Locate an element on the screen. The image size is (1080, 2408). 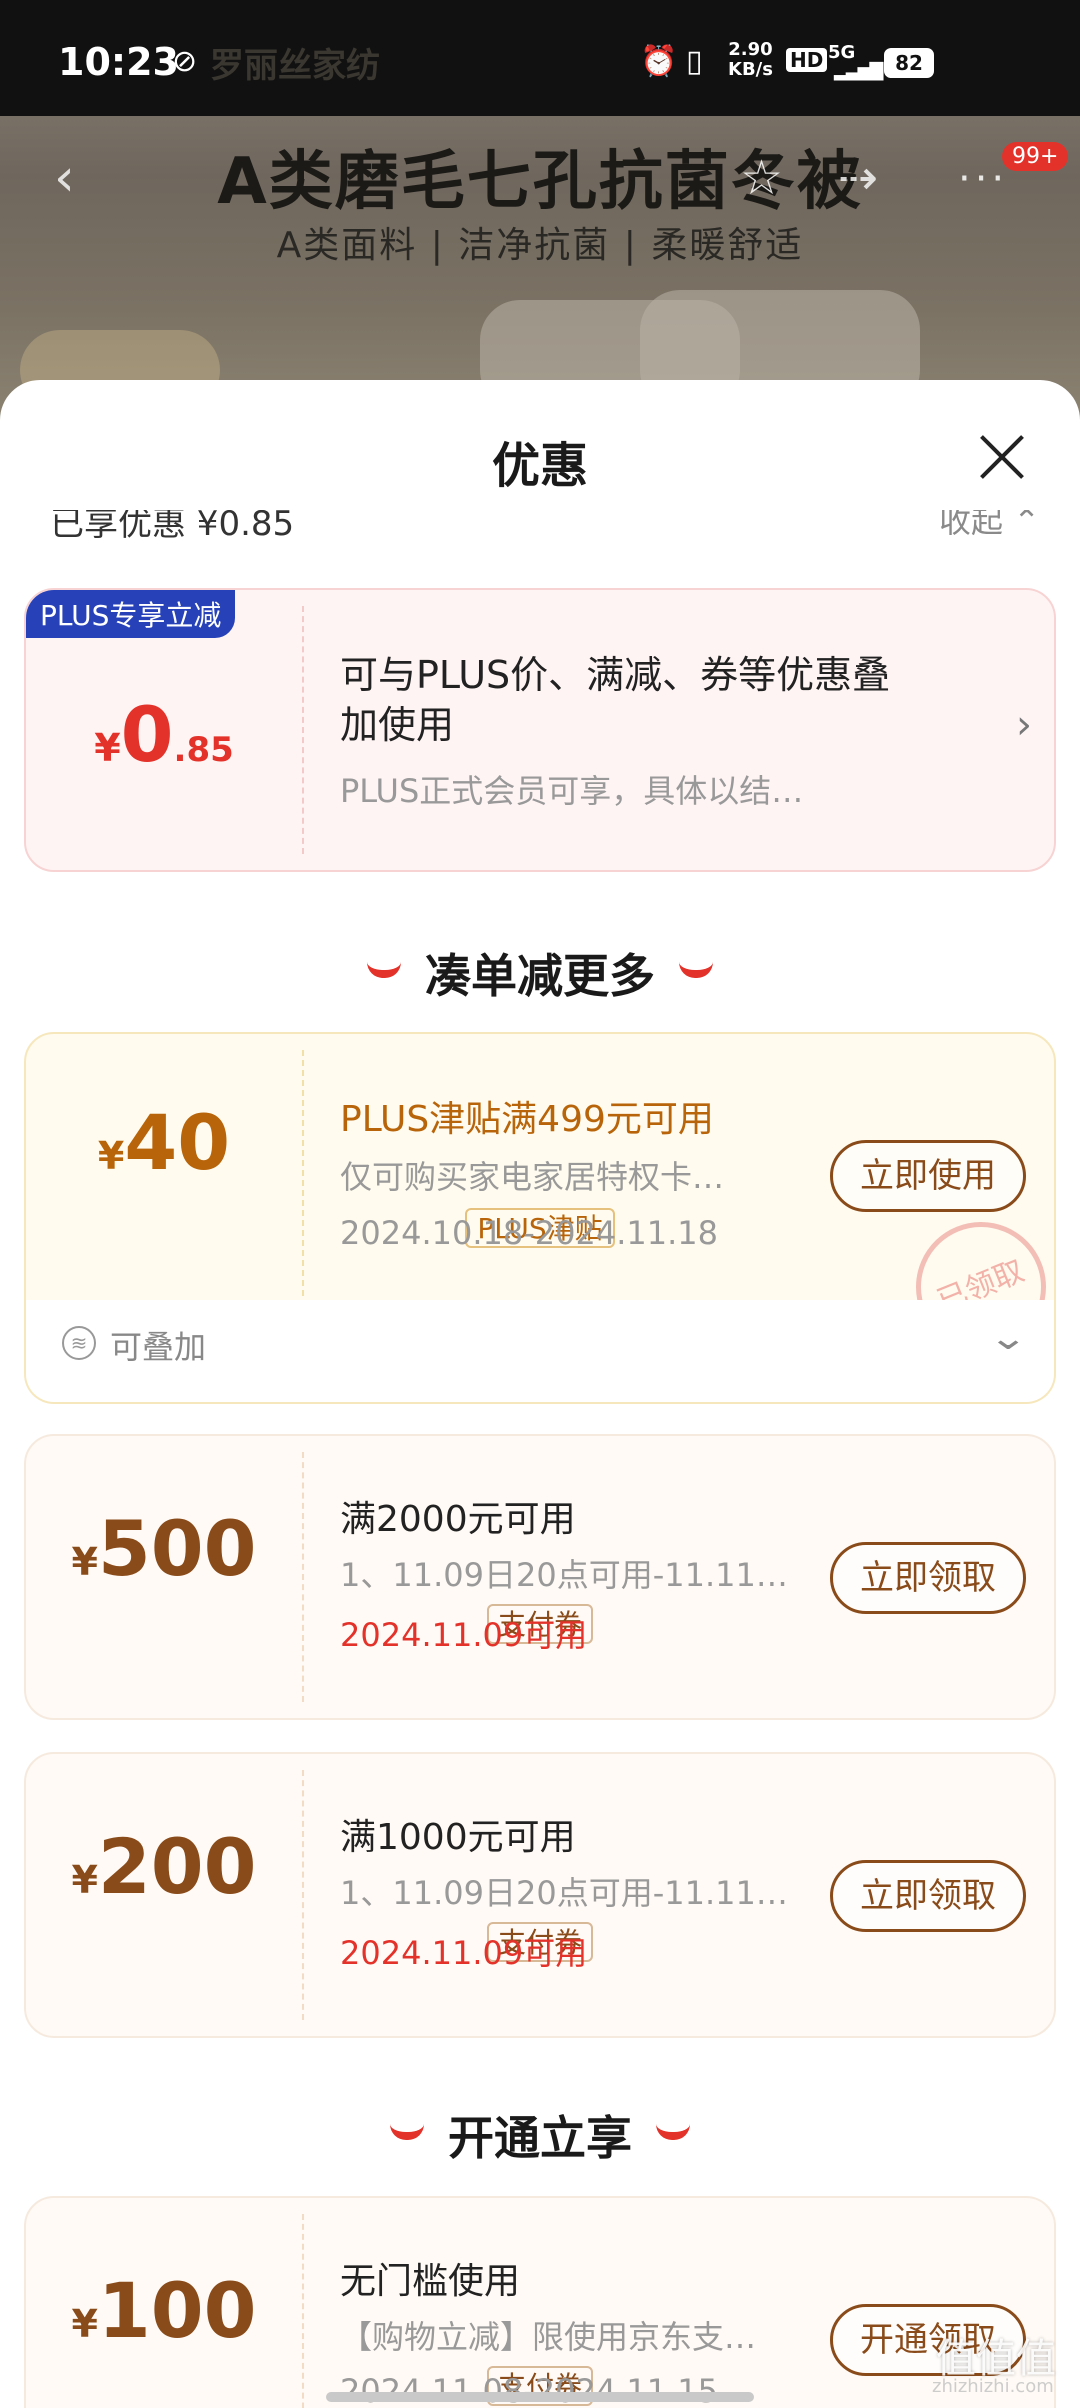
close-icon is located at coordinates (1002, 456).